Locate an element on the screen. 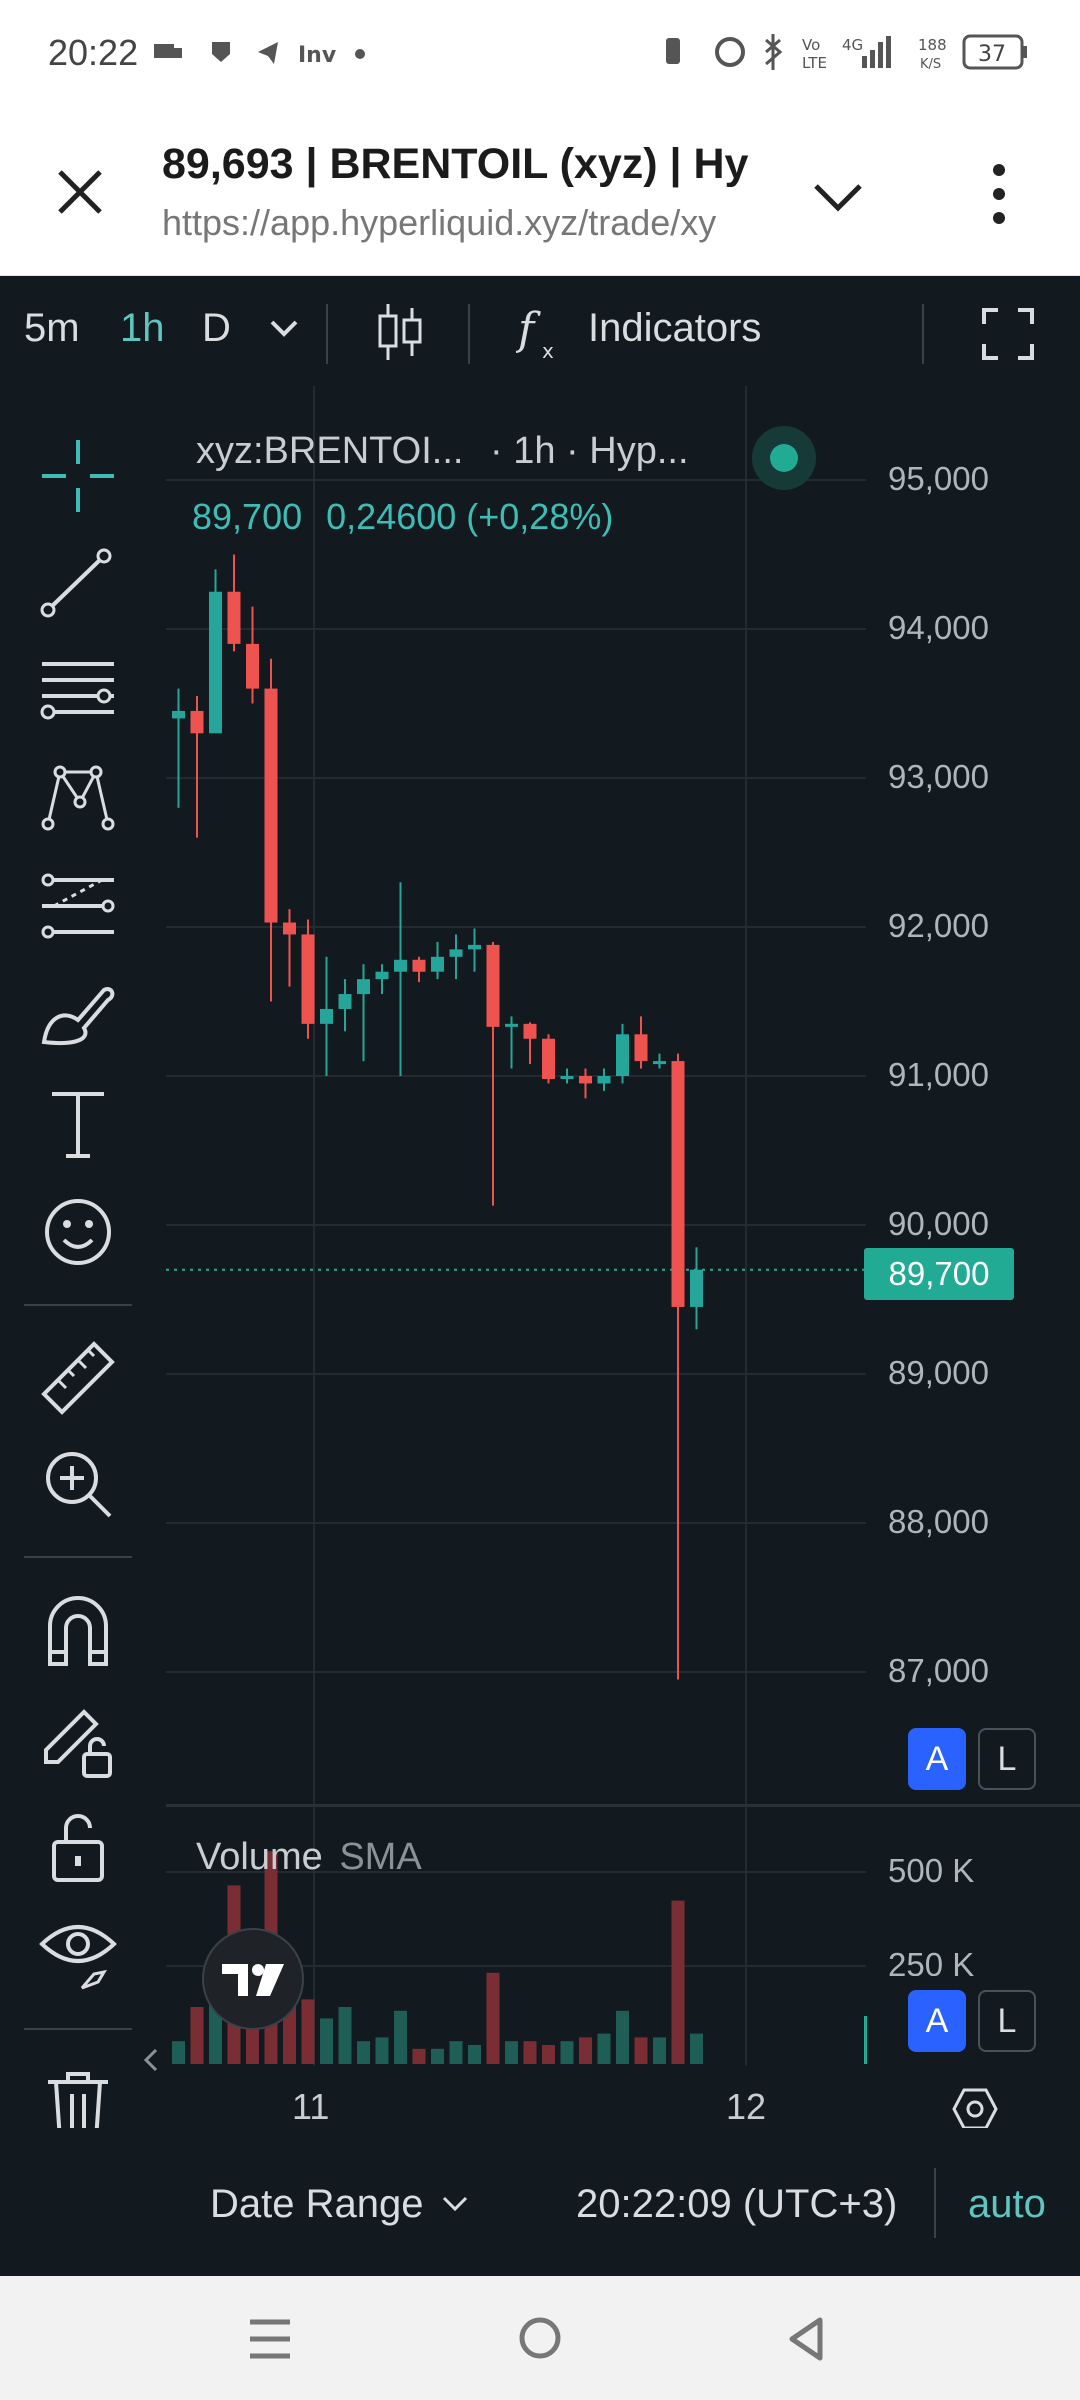 This screenshot has height=2400, width=1080. tradingview-logo-icon is located at coordinates (253, 1980).